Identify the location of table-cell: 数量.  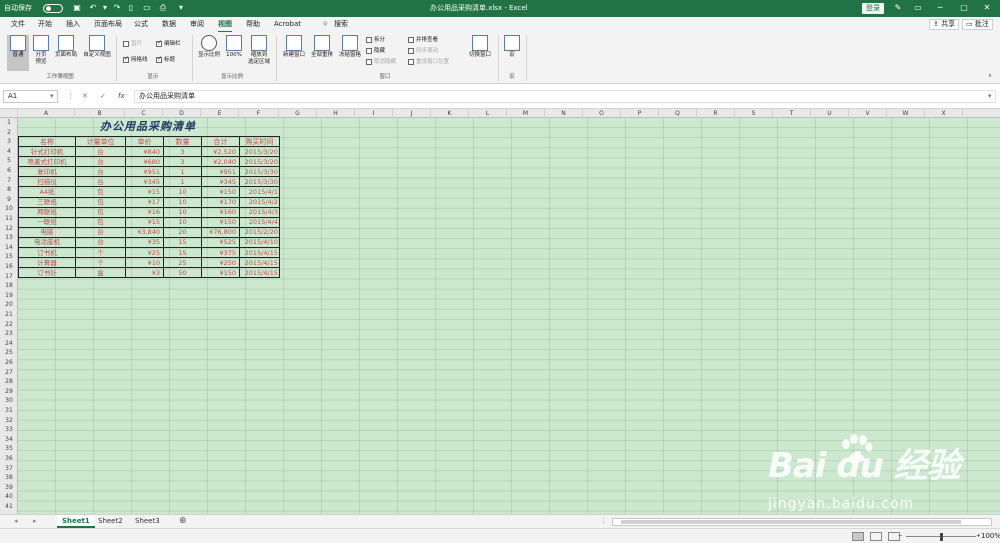
(182, 141).